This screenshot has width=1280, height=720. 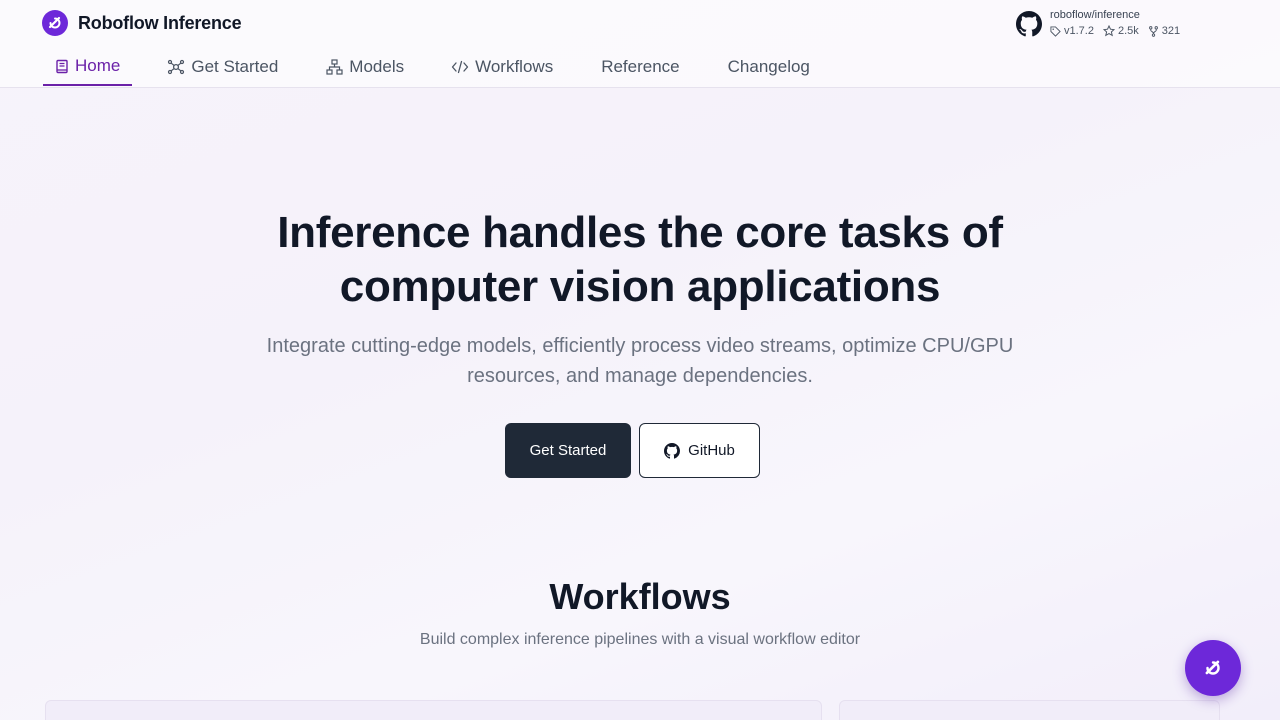 What do you see at coordinates (640, 596) in the screenshot?
I see `workflows-section-title: Workflows` at bounding box center [640, 596].